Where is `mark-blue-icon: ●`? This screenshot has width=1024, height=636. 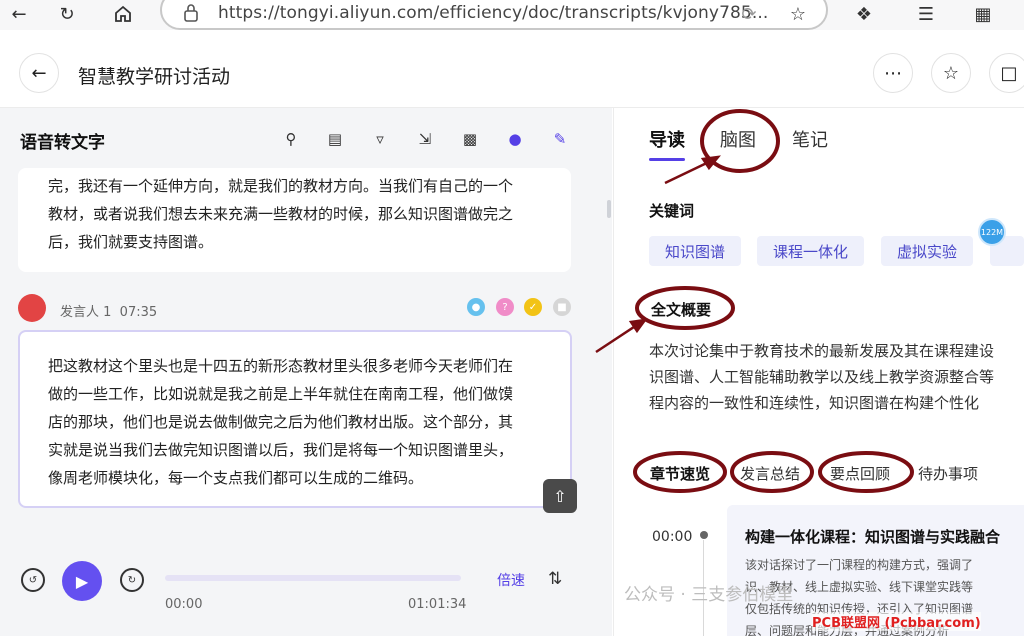 mark-blue-icon: ● is located at coordinates (476, 307).